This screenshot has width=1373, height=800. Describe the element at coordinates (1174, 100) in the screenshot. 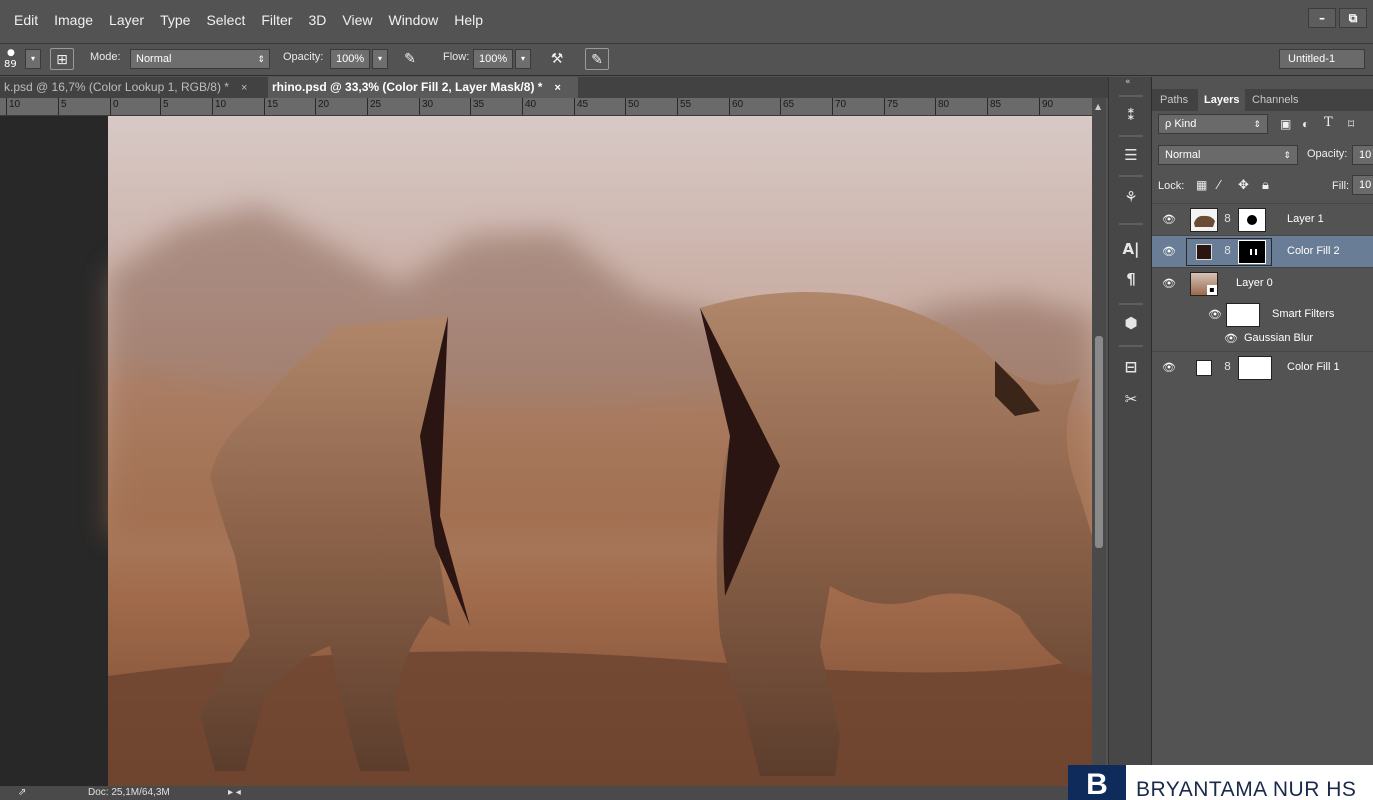

I see `tab-paths: Paths` at that location.